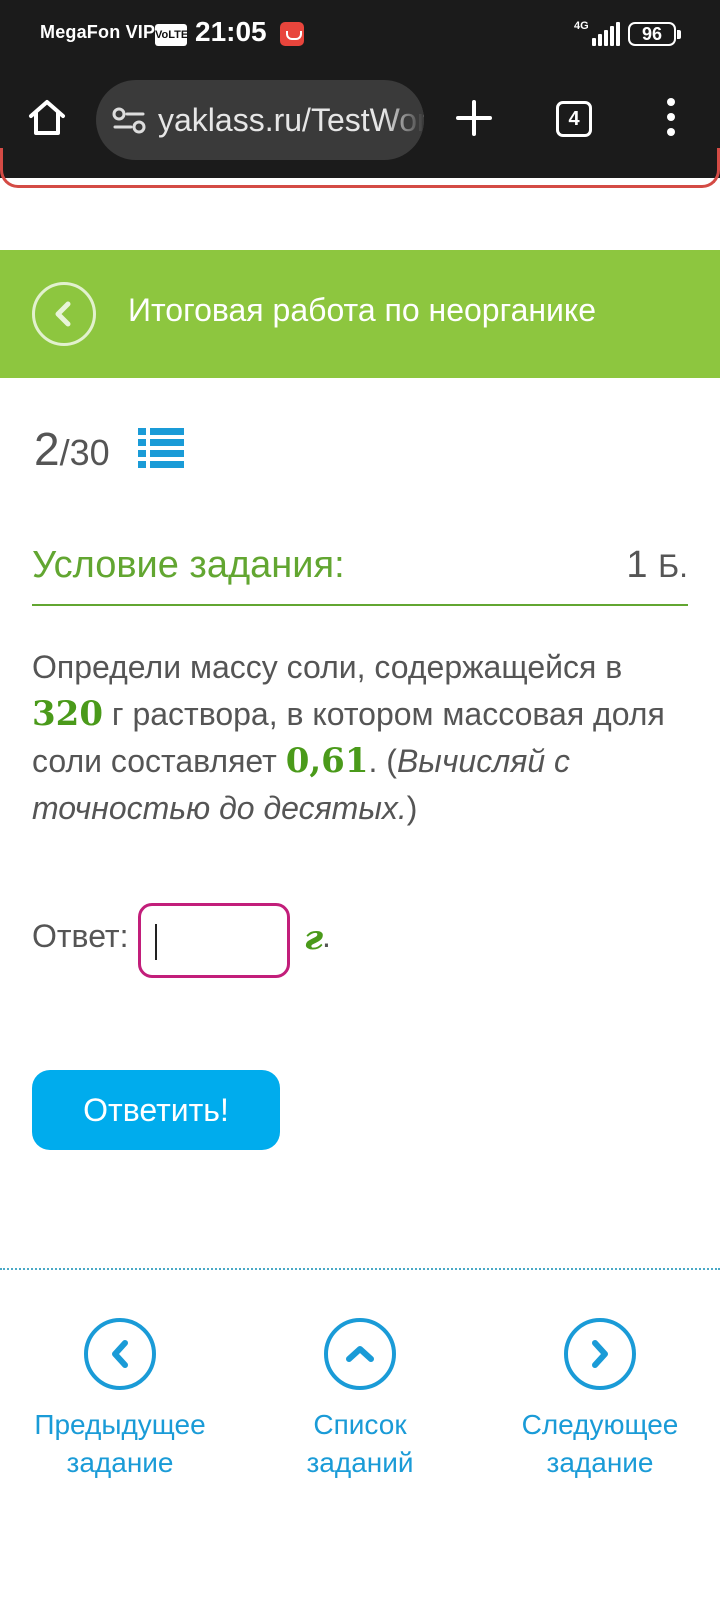  Describe the element at coordinates (161, 448) in the screenshot. I see `task-list-icon` at that location.